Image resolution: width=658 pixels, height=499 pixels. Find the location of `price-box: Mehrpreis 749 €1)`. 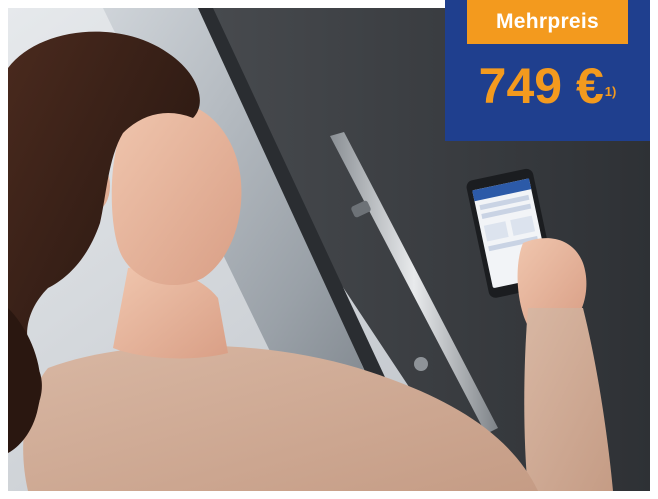

price-box: Mehrpreis 749 €1) is located at coordinates (547, 70).